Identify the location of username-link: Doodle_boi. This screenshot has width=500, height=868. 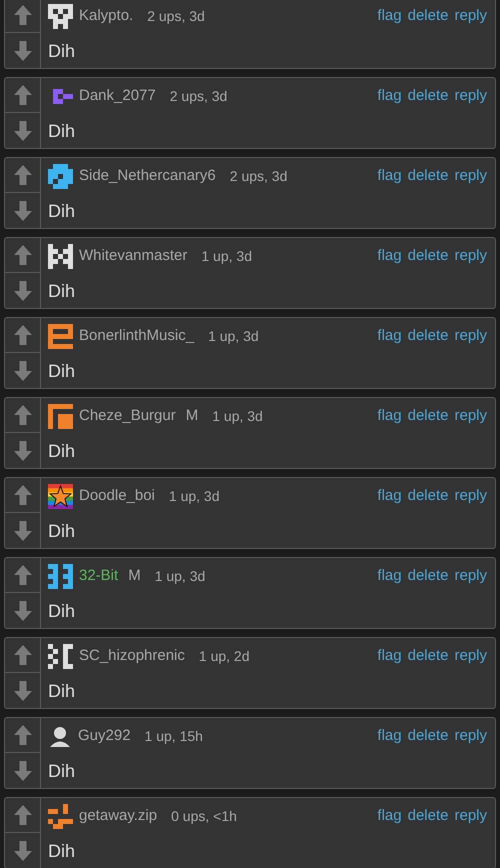
(117, 496).